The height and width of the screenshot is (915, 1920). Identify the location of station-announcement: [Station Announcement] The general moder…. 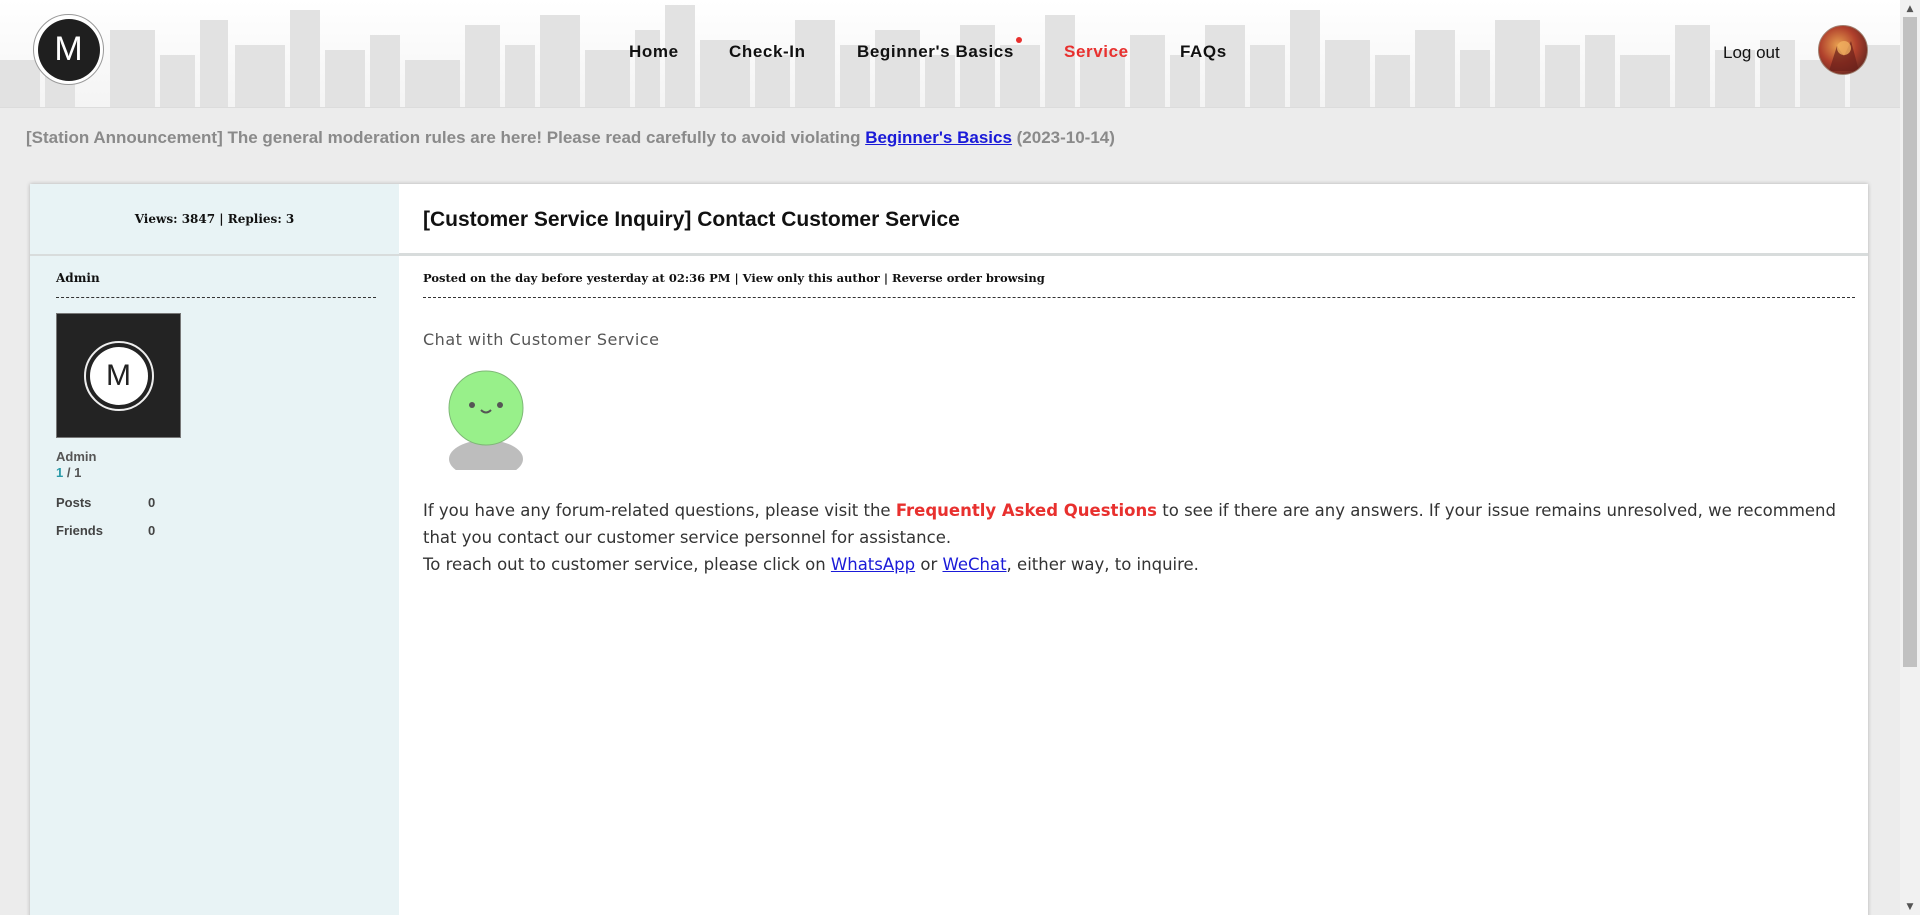
(570, 138).